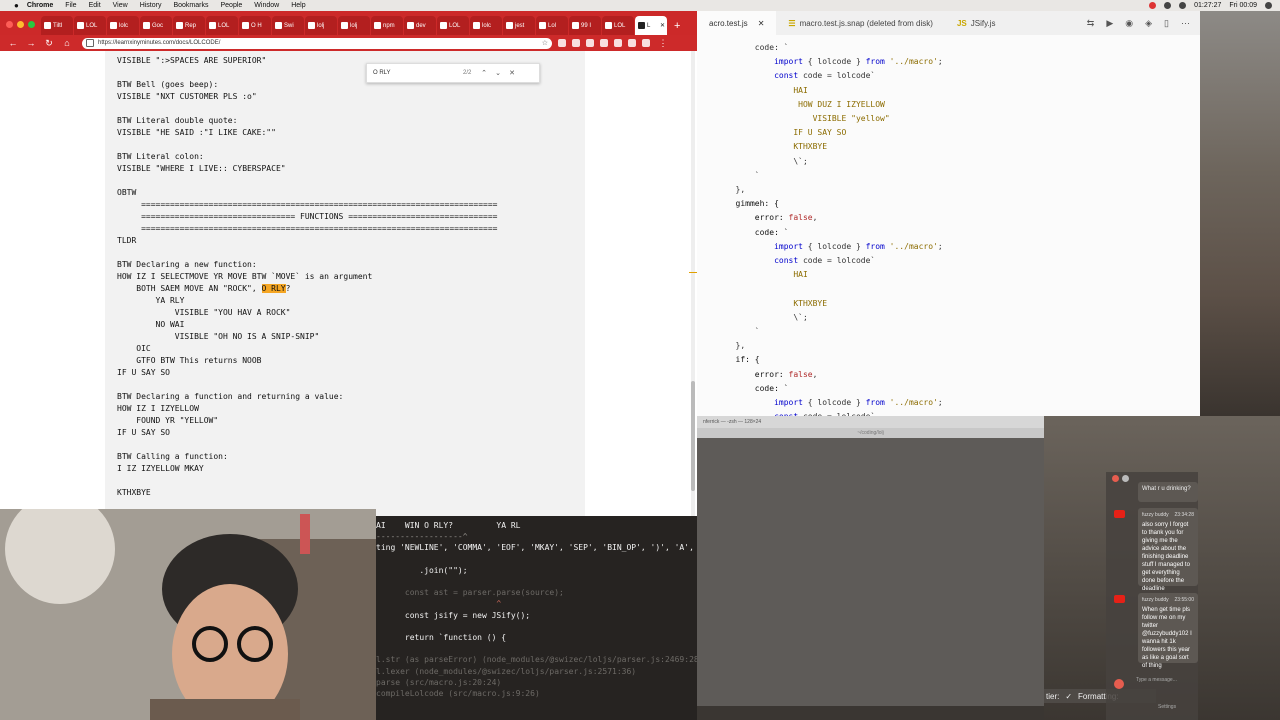 This screenshot has width=1280, height=720. What do you see at coordinates (1167, 707) in the screenshot?
I see `chat-settings: Settings` at bounding box center [1167, 707].